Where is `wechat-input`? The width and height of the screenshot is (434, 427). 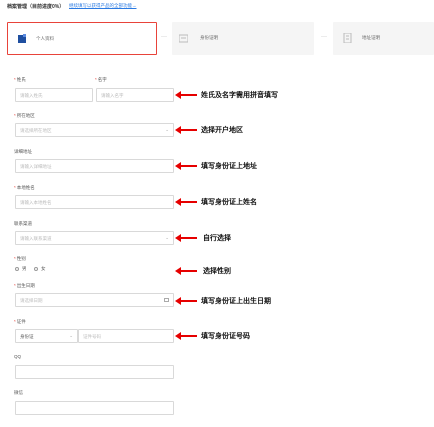
wechat-input is located at coordinates (94, 408).